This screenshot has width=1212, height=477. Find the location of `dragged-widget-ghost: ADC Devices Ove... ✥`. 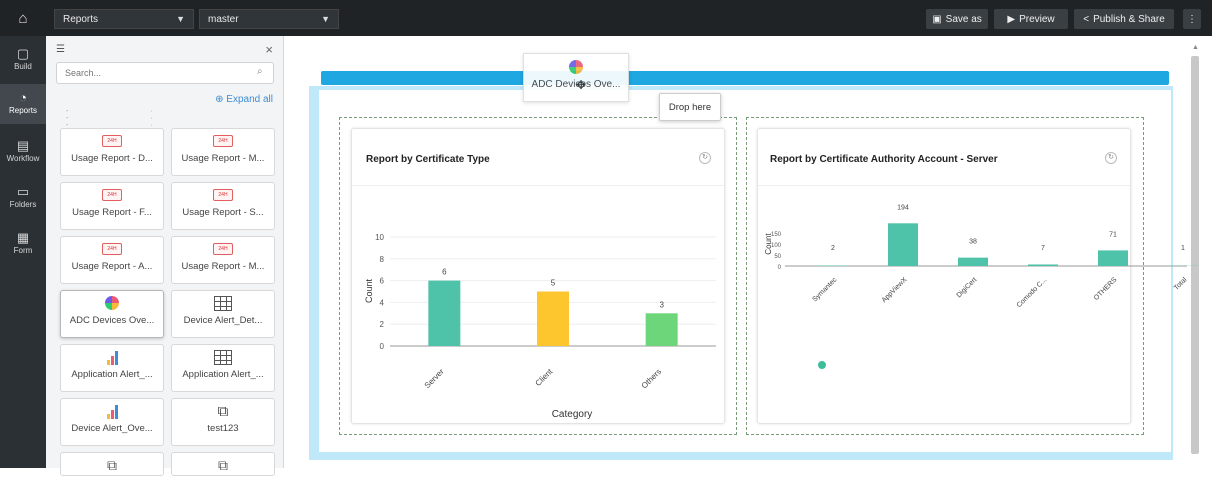

dragged-widget-ghost: ADC Devices Ove... ✥ is located at coordinates (576, 77).